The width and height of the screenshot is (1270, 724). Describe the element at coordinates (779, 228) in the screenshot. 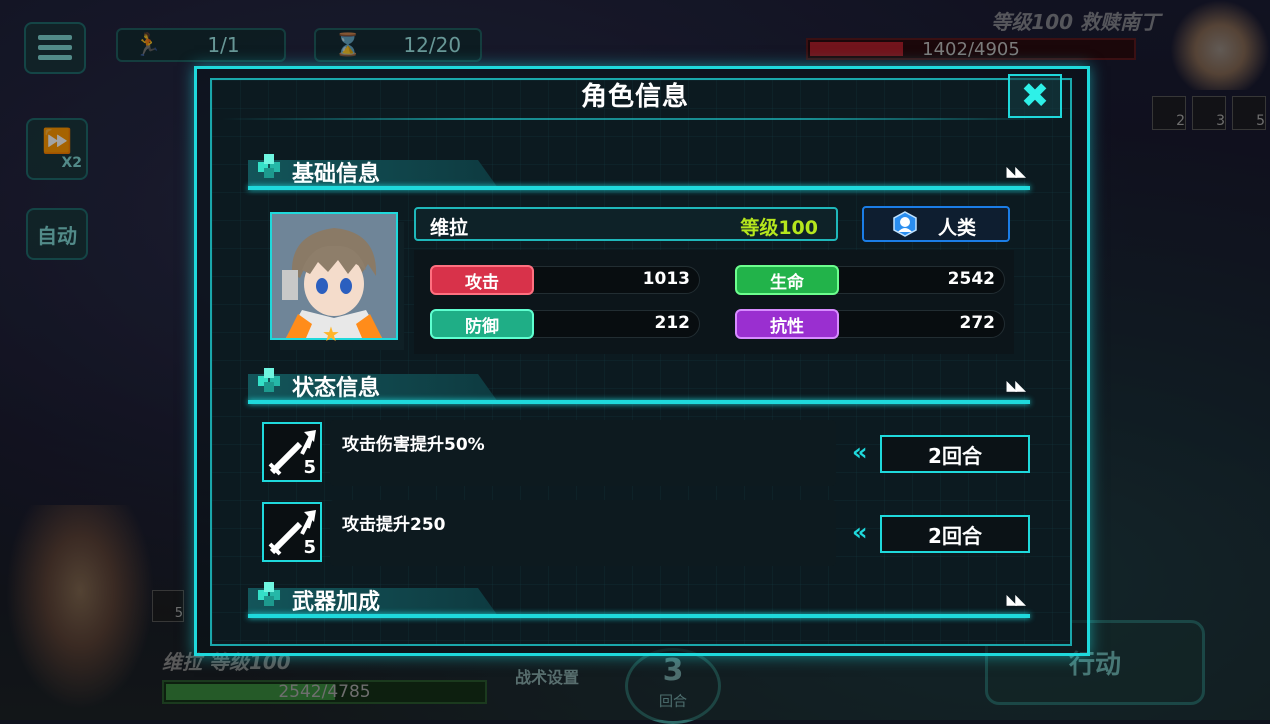

I see `character-level: 等级100` at that location.